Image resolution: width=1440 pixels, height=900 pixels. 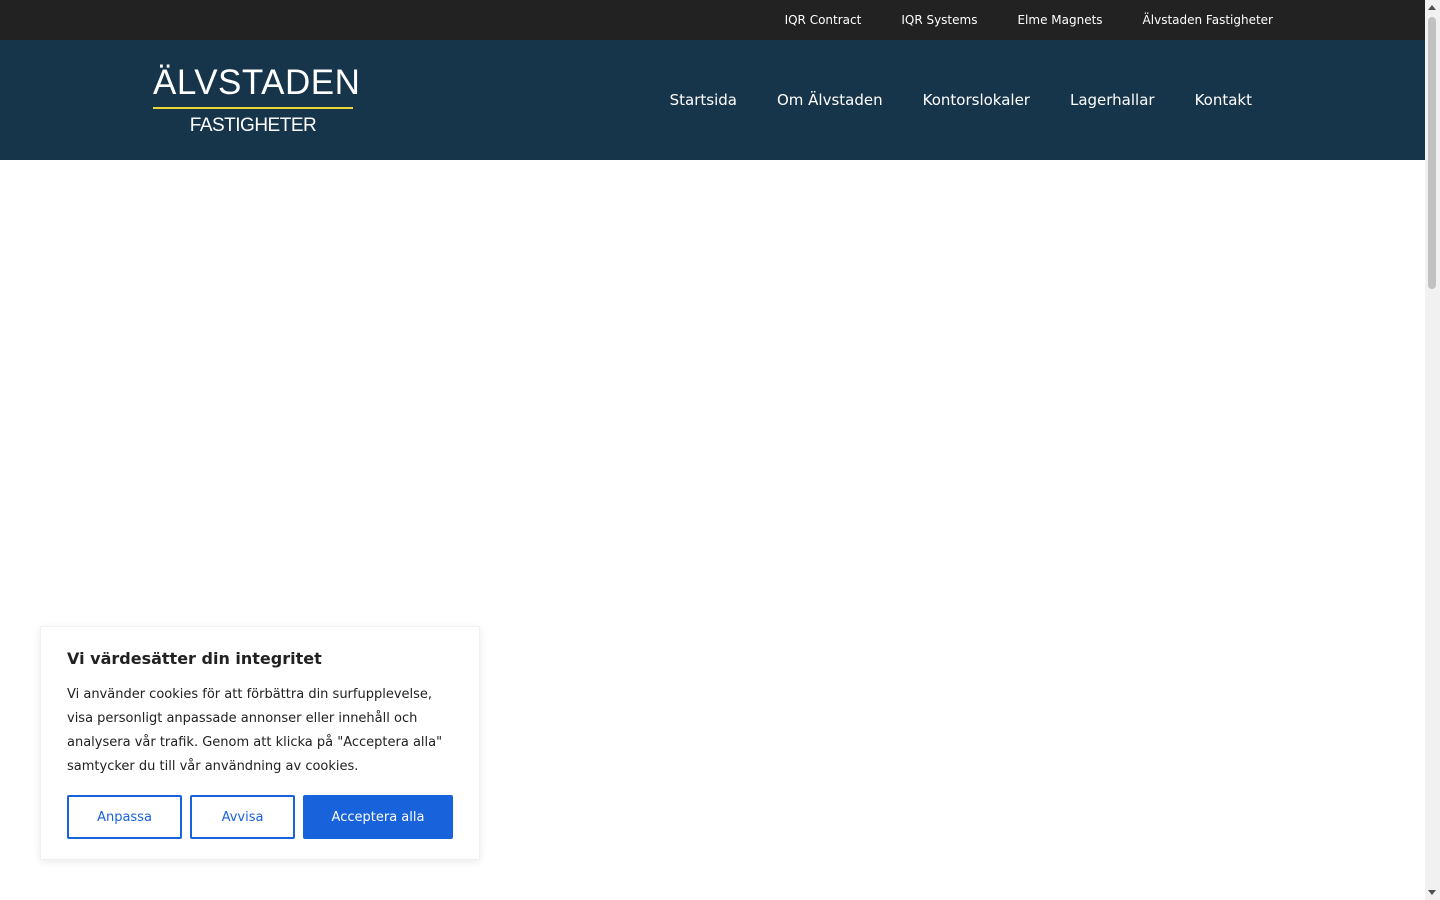 What do you see at coordinates (1059, 20) in the screenshot?
I see `top-link-elme-magnets: Elme Magnets` at bounding box center [1059, 20].